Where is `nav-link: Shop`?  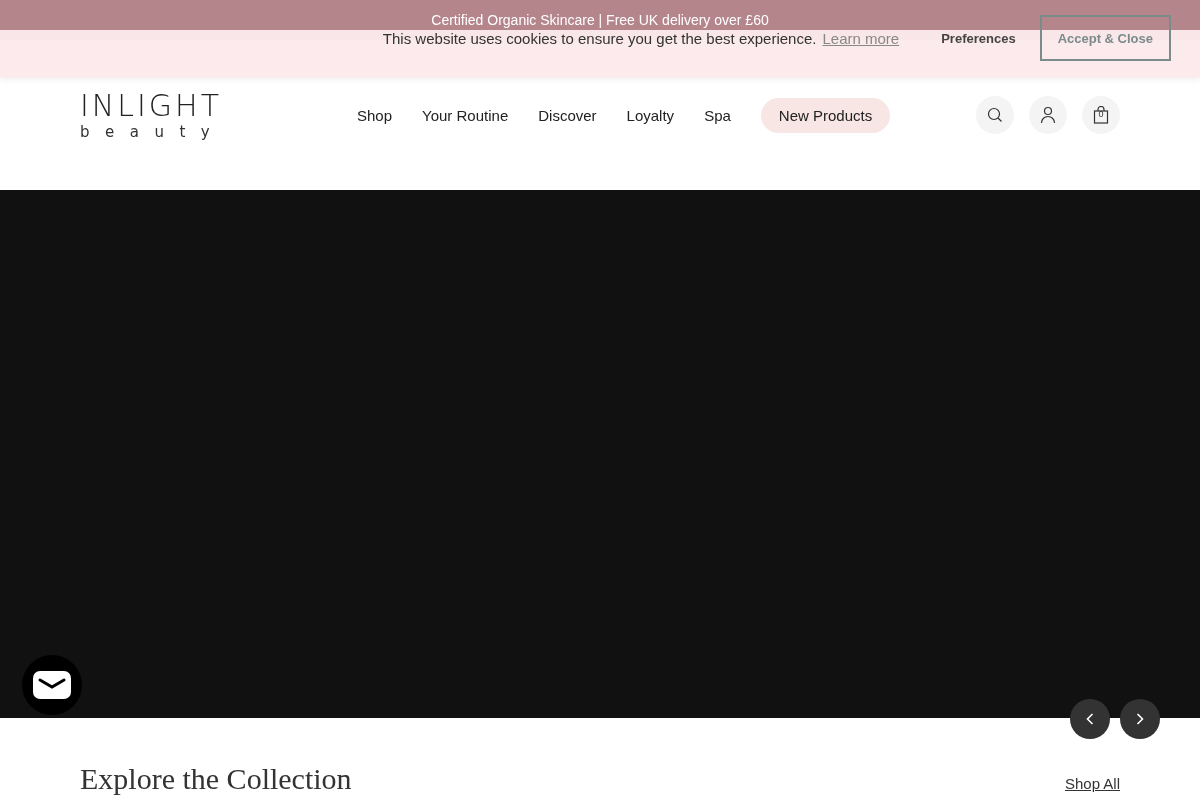
nav-link: Shop is located at coordinates (375, 115).